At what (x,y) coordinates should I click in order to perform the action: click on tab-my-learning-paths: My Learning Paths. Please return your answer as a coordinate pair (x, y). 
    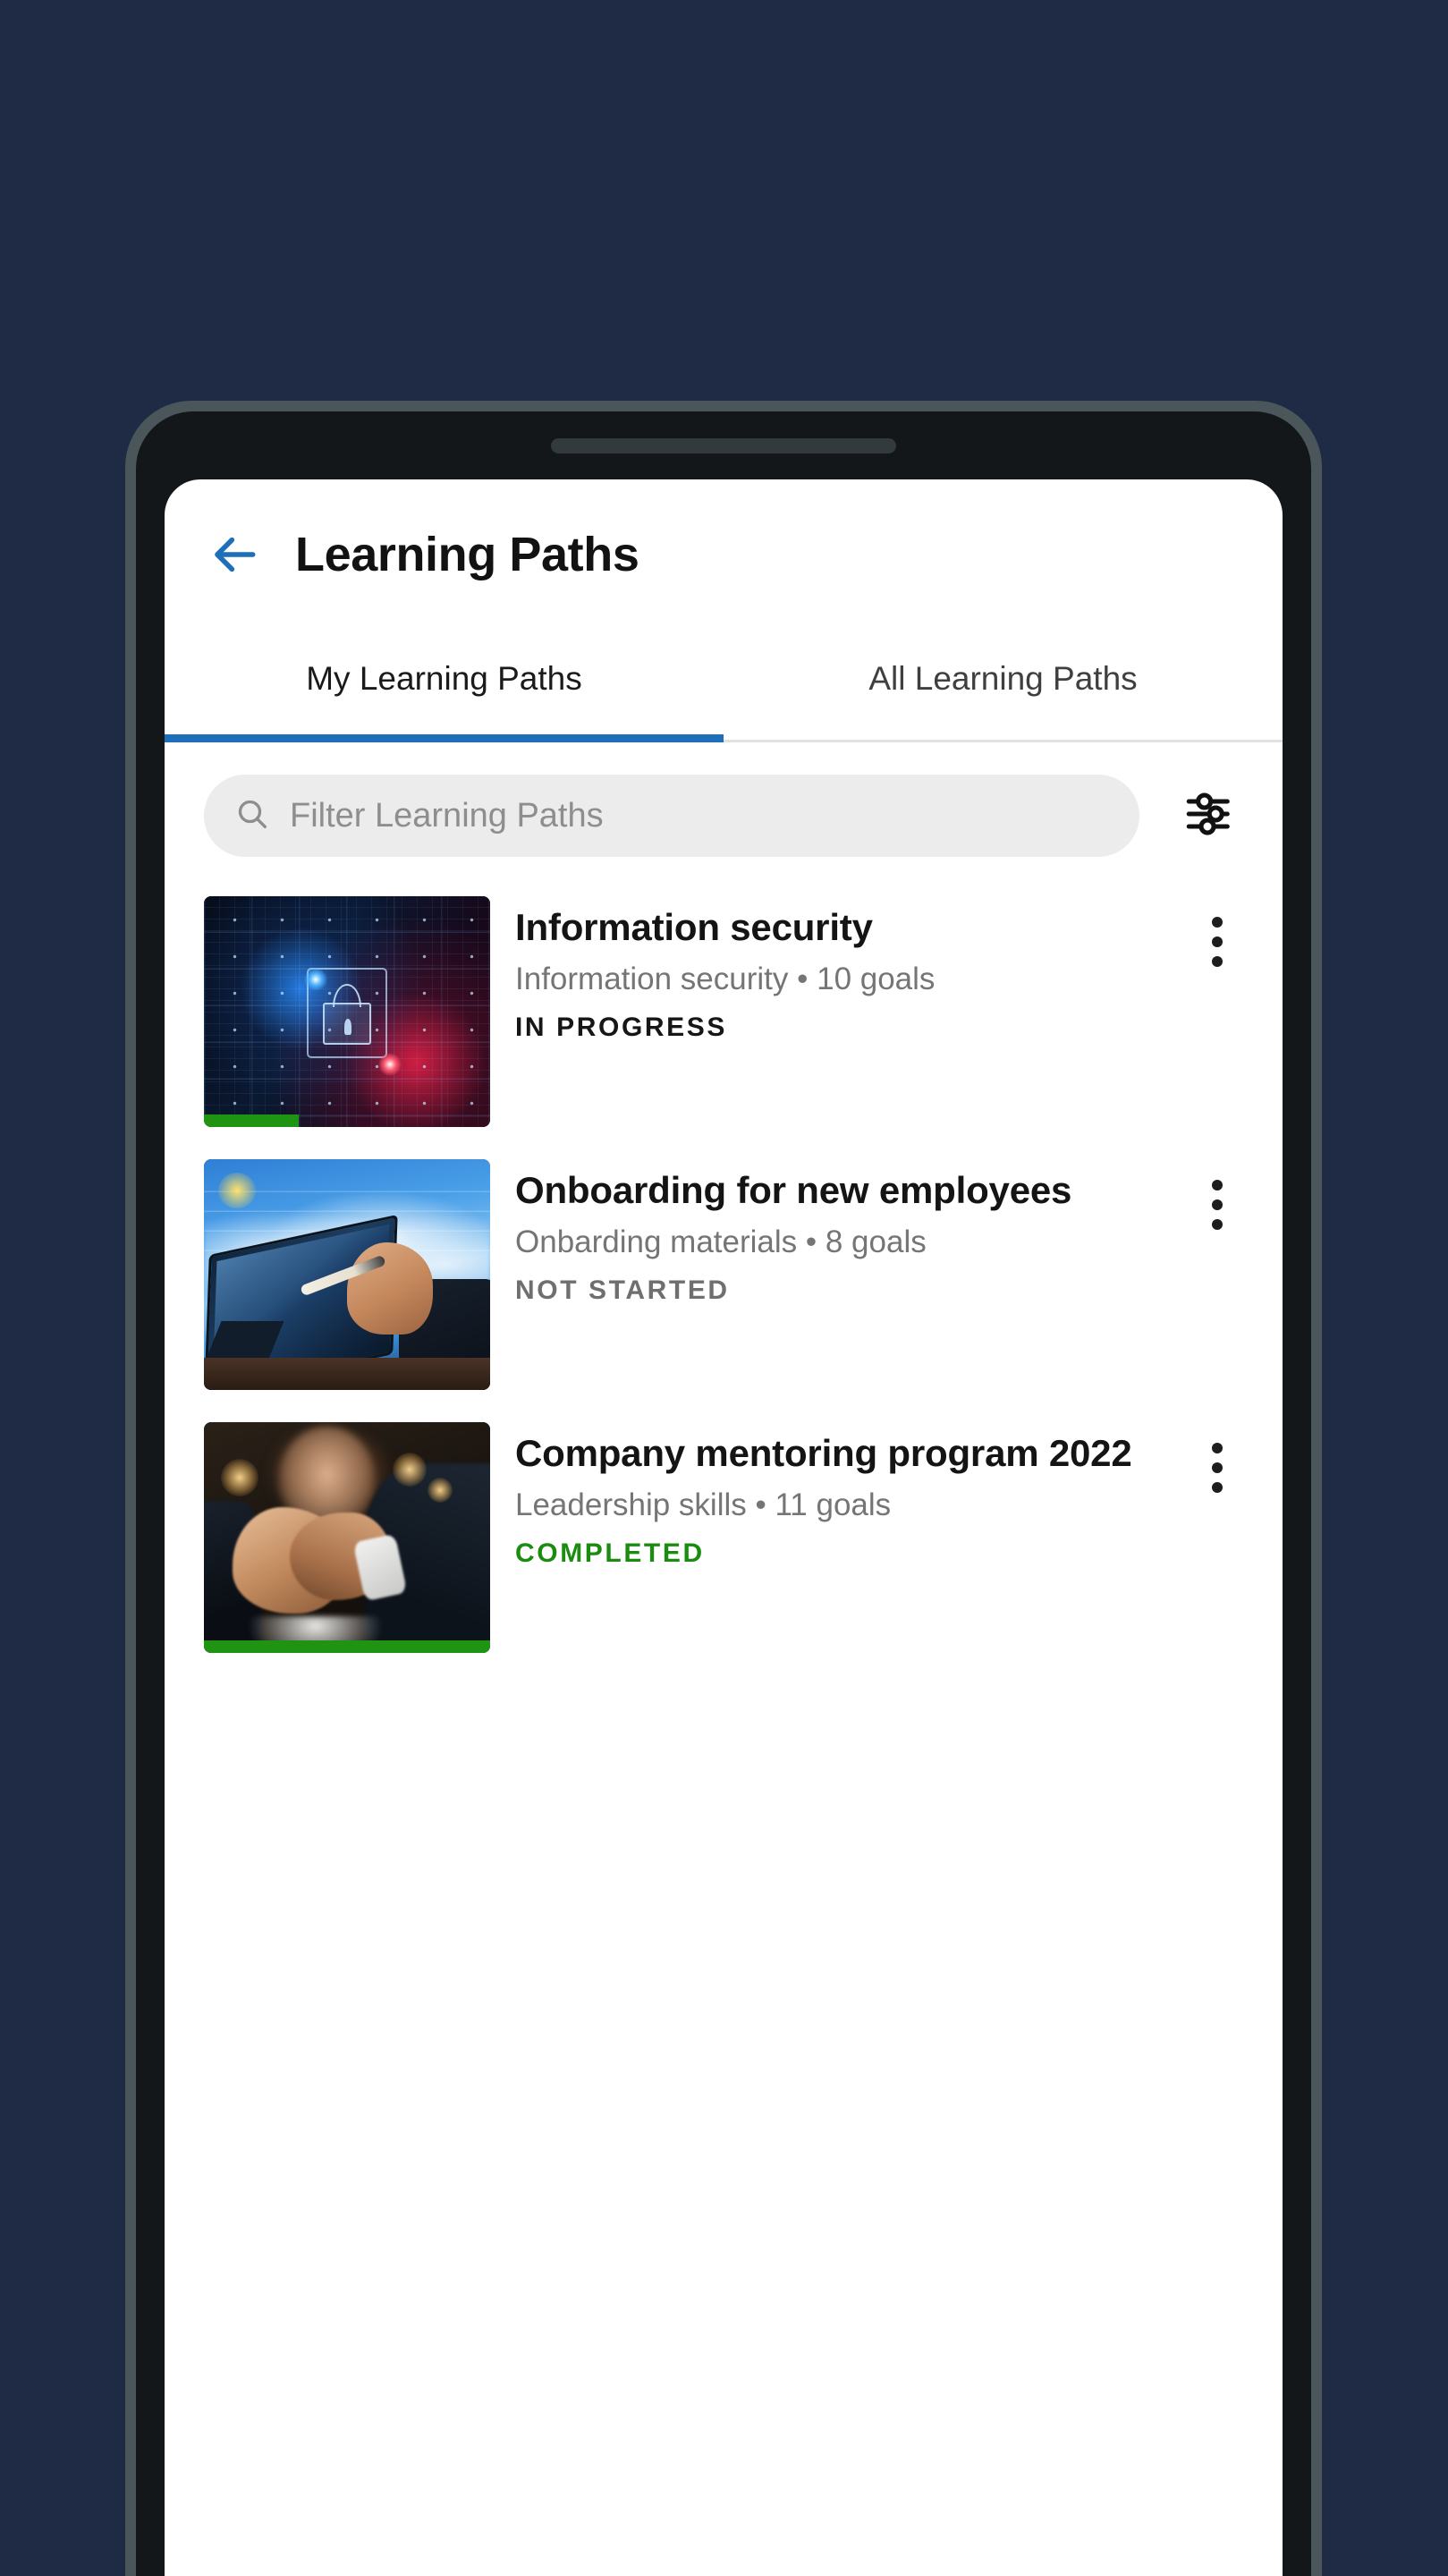
    Looking at the image, I should click on (444, 685).